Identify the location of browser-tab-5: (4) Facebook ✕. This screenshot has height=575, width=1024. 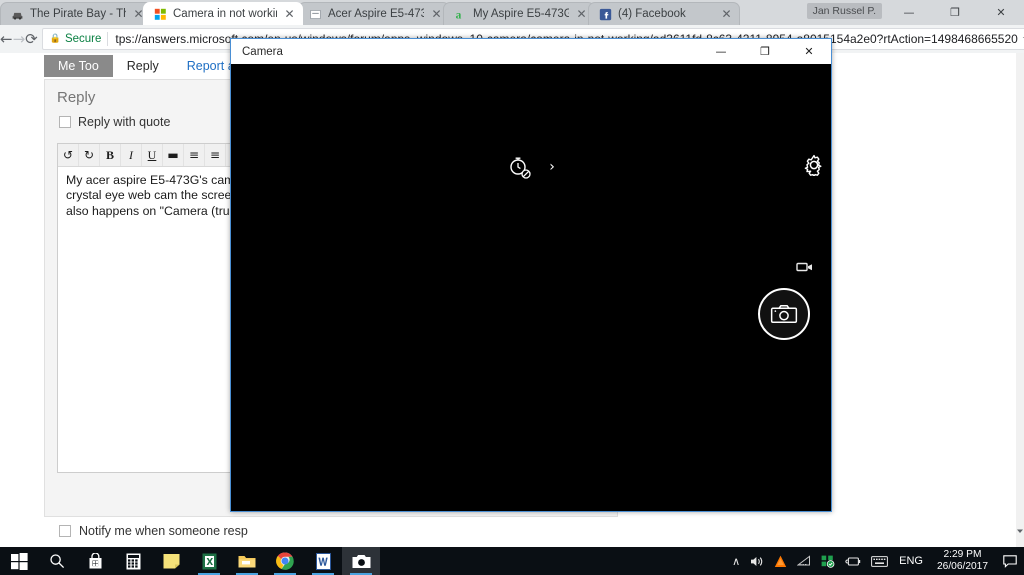
(664, 13).